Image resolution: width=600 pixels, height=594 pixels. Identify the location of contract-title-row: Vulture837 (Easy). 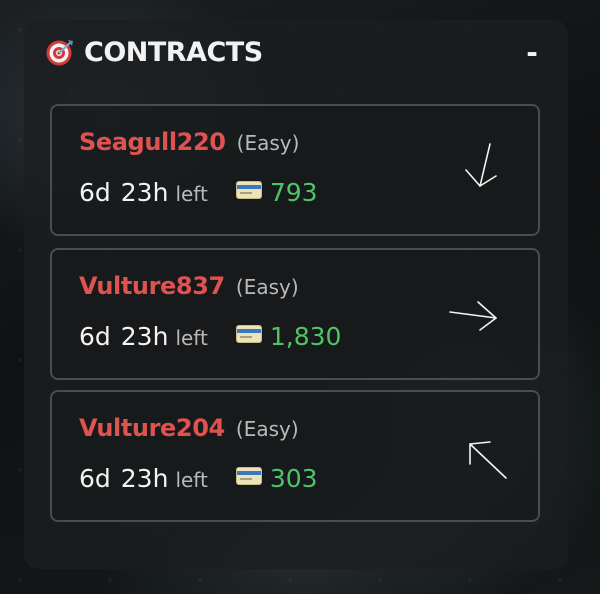
(189, 286).